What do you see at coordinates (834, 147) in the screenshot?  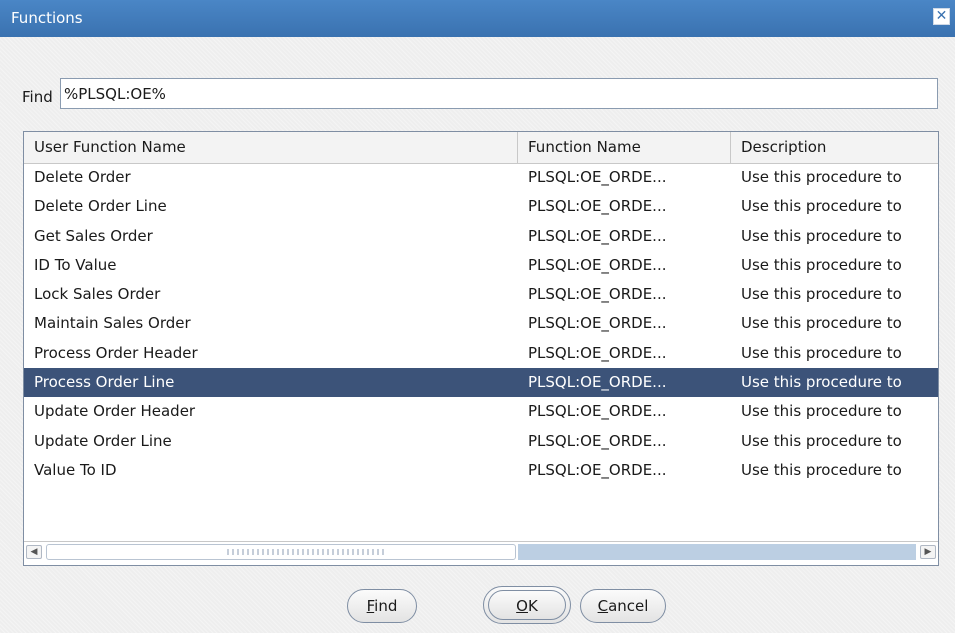 I see `column-header-description: Description` at bounding box center [834, 147].